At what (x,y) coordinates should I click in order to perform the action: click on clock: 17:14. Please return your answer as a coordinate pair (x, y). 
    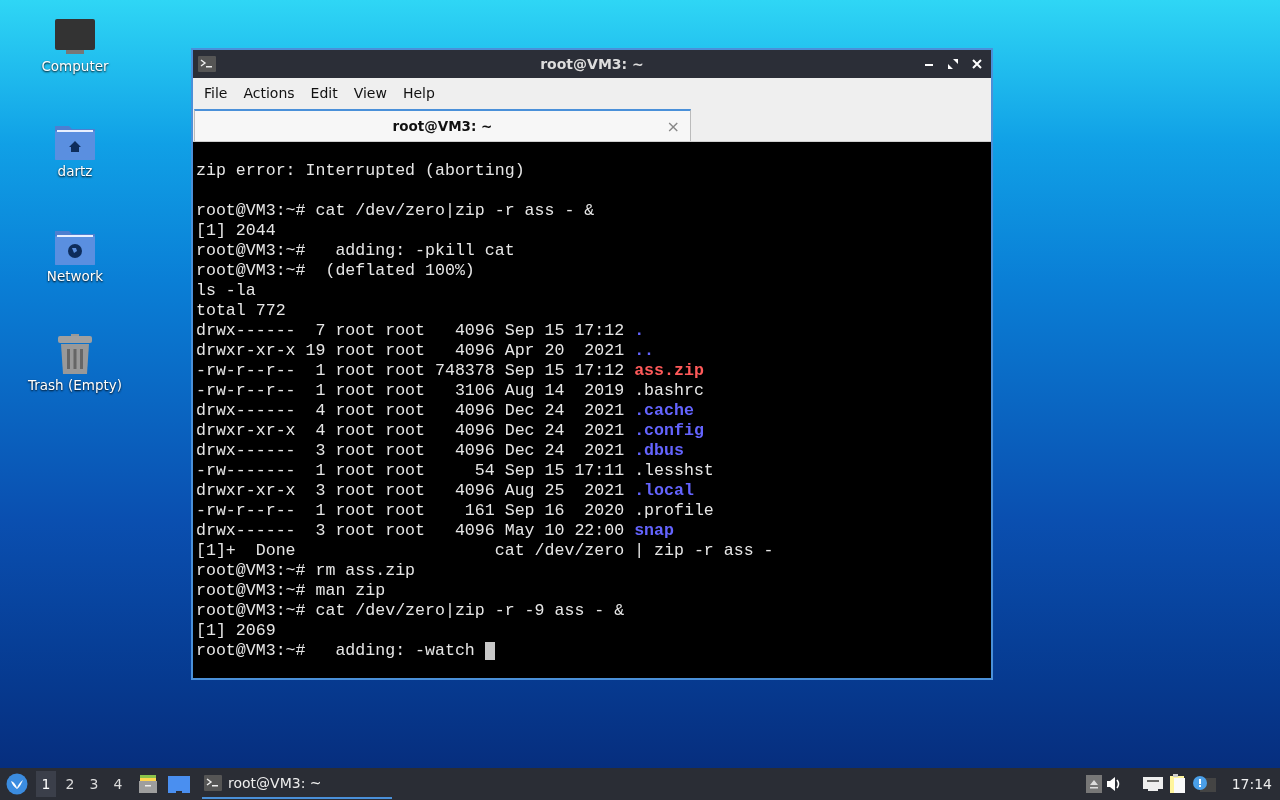
    Looking at the image, I should click on (1251, 784).